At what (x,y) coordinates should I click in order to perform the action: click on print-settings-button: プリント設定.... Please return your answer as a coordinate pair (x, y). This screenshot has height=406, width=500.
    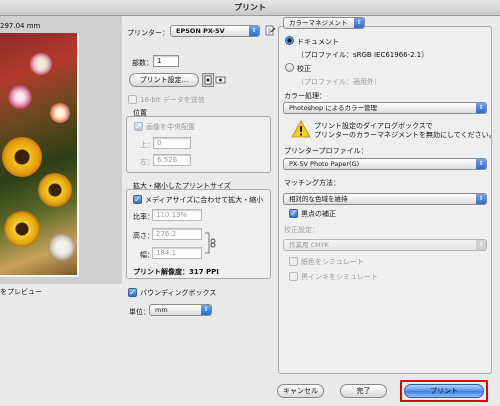
    Looking at the image, I should click on (164, 80).